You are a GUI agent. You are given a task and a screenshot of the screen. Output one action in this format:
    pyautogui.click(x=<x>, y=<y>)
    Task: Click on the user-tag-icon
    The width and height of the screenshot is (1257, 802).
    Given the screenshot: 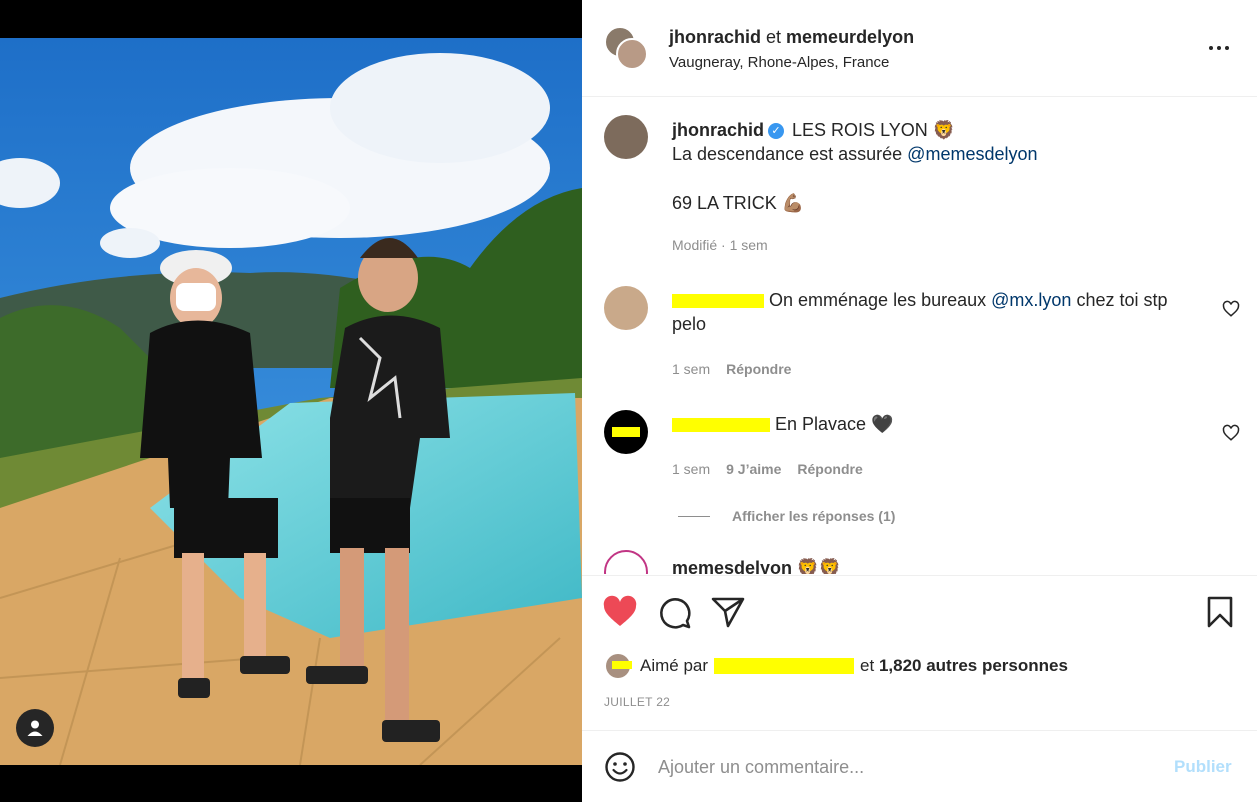 What is the action you would take?
    pyautogui.click(x=35, y=728)
    